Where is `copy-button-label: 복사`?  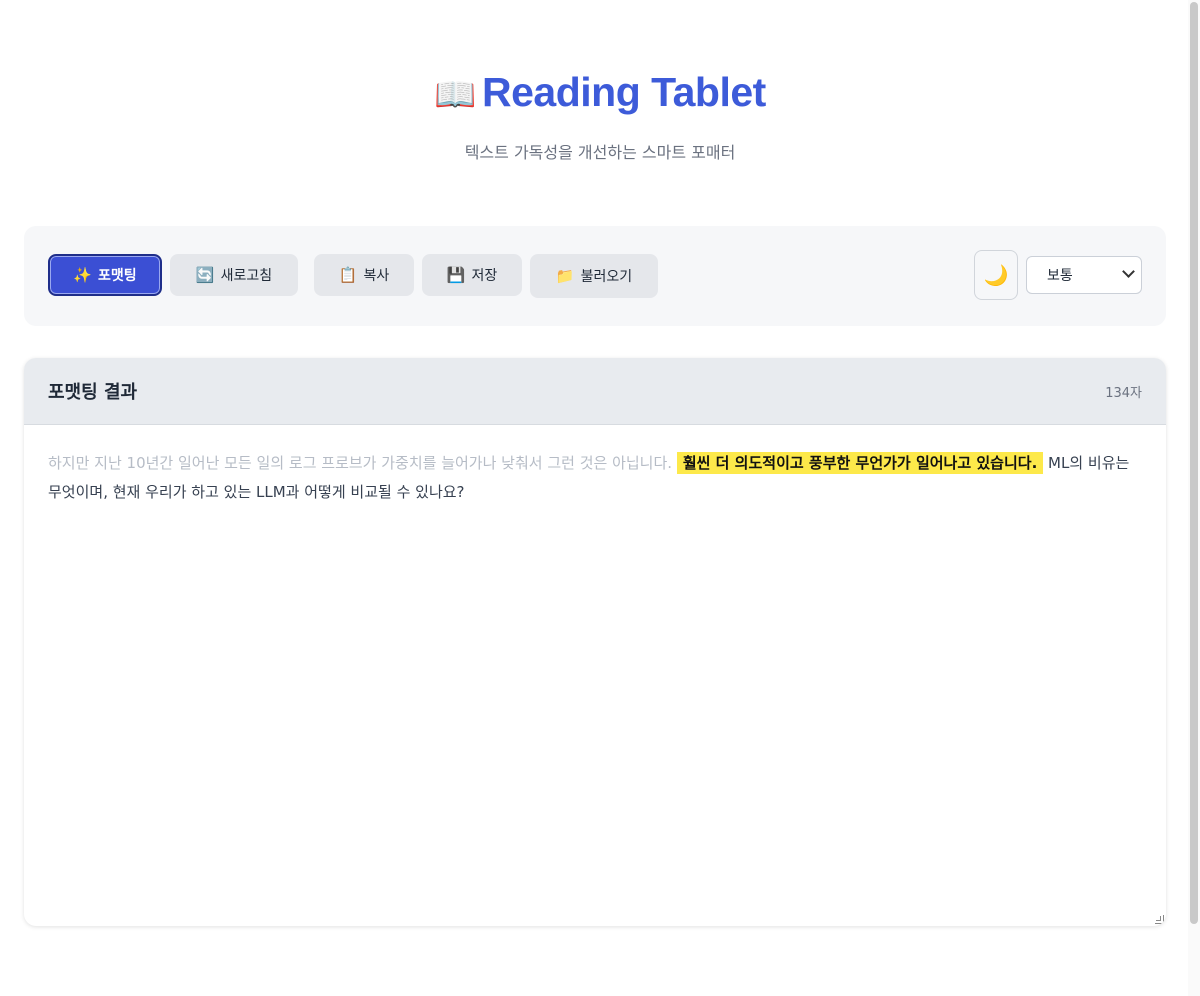
copy-button-label: 복사 is located at coordinates (376, 276).